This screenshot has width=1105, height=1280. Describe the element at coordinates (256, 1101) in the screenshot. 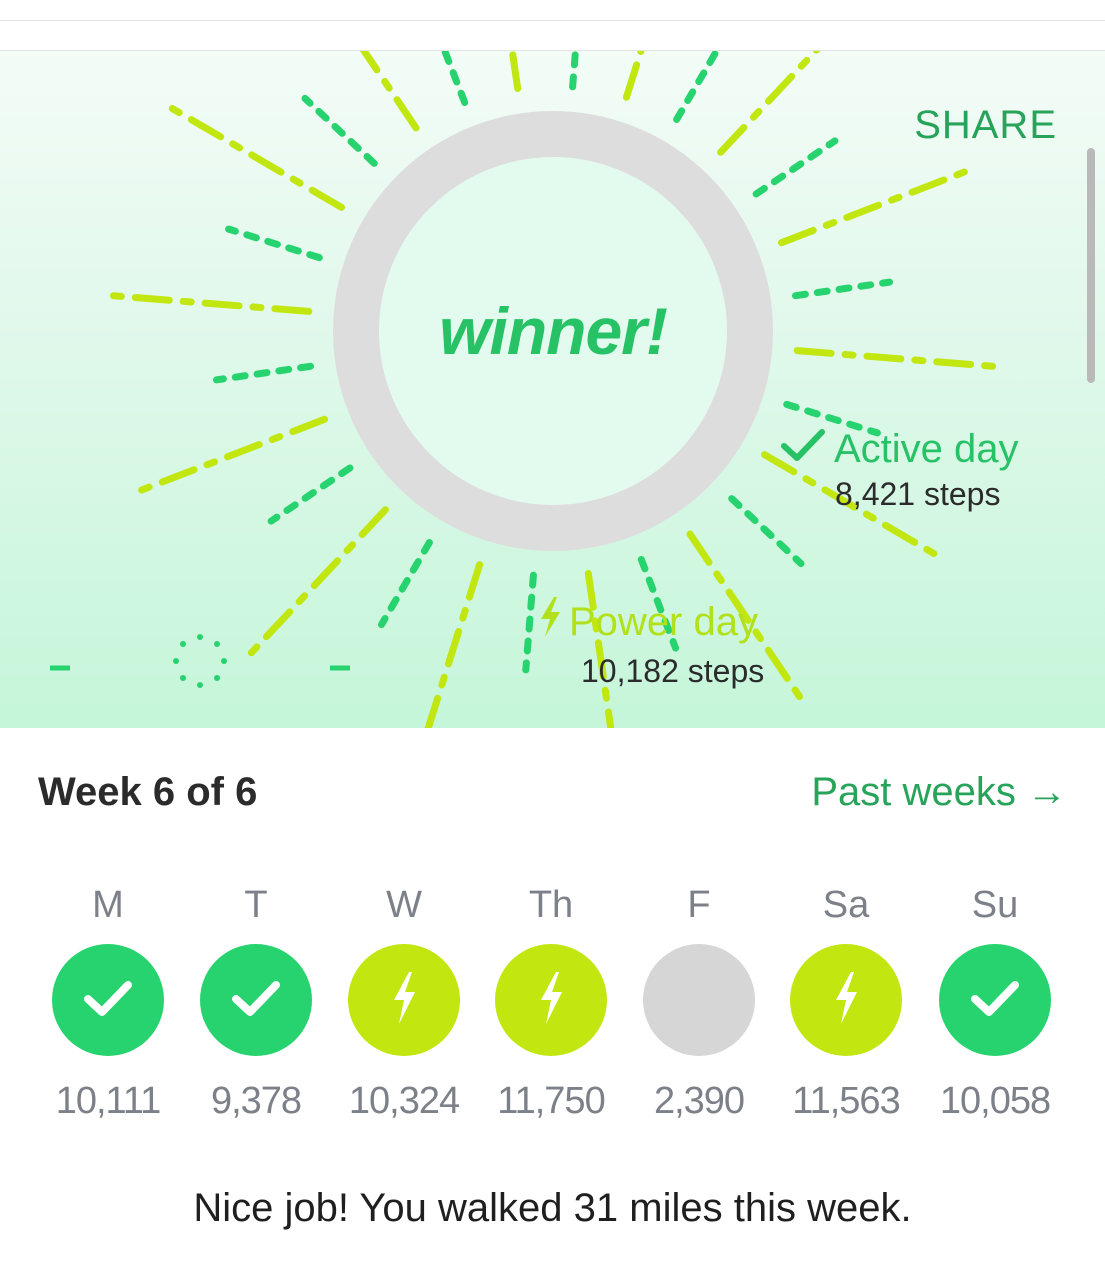

I see `day-steps: 9,378` at that location.